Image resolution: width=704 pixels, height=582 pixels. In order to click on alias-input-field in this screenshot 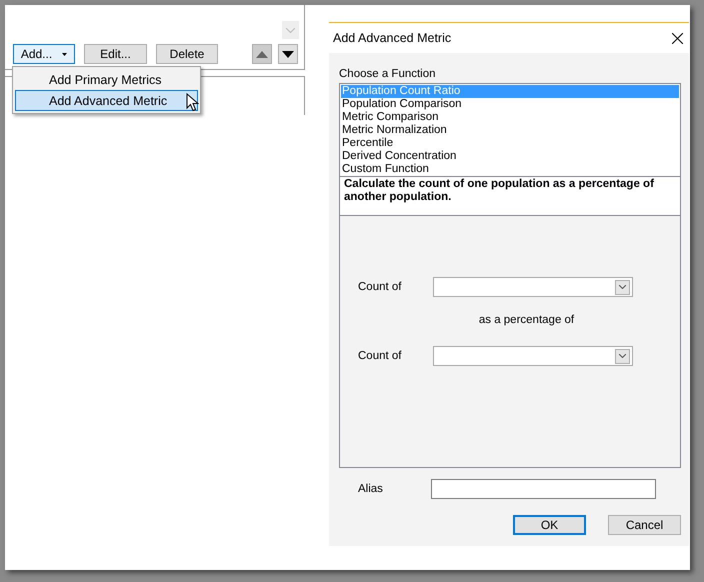, I will do `click(543, 489)`.